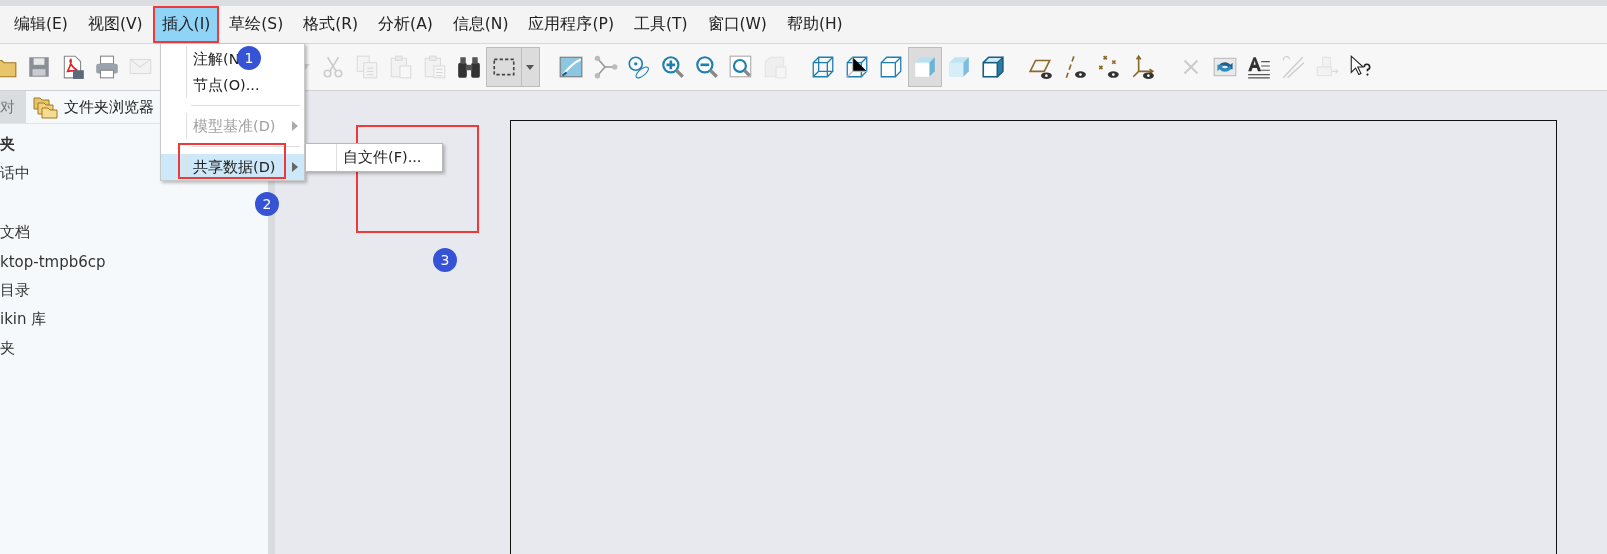 The image size is (1607, 554). I want to click on text-style-icon, so click(1259, 67).